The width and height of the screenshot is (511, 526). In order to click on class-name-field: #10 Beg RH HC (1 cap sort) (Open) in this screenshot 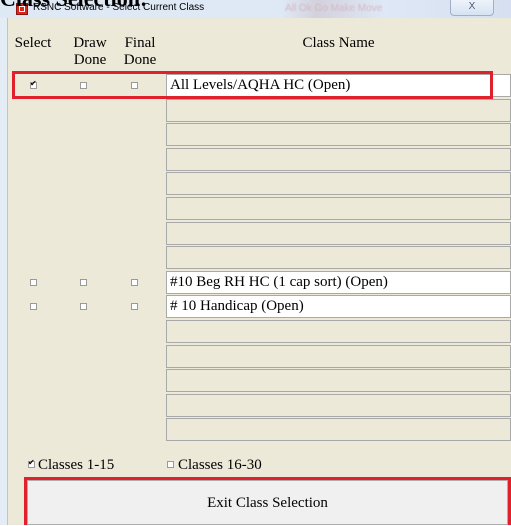, I will do `click(338, 282)`.